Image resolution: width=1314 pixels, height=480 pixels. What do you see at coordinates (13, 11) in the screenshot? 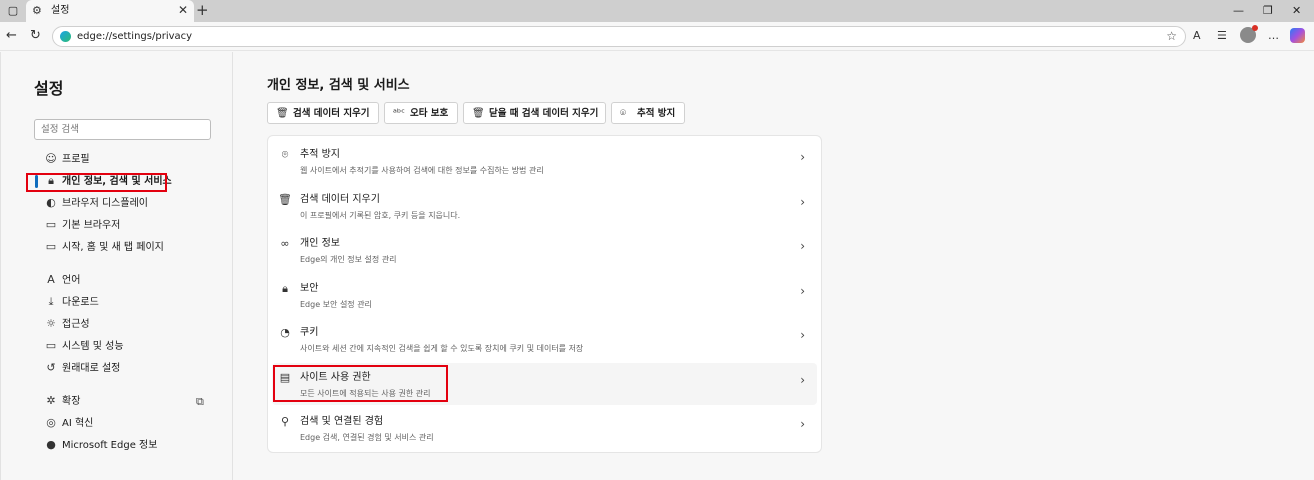
I see `tab-actions-icon: ▢` at bounding box center [13, 11].